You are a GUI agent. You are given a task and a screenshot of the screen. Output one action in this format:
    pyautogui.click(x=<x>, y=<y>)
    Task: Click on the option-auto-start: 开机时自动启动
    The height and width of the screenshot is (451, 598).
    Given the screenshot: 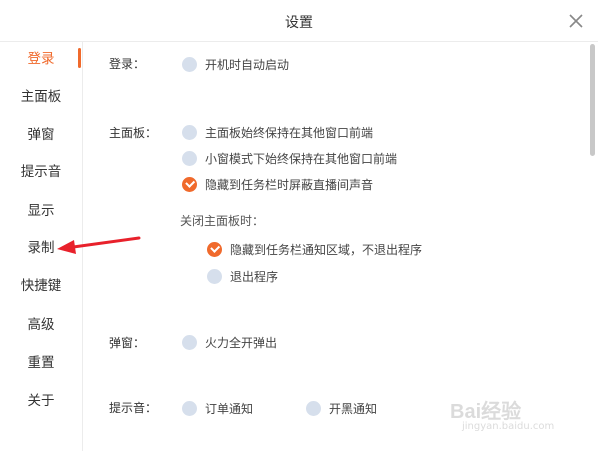 What is the action you would take?
    pyautogui.click(x=235, y=64)
    